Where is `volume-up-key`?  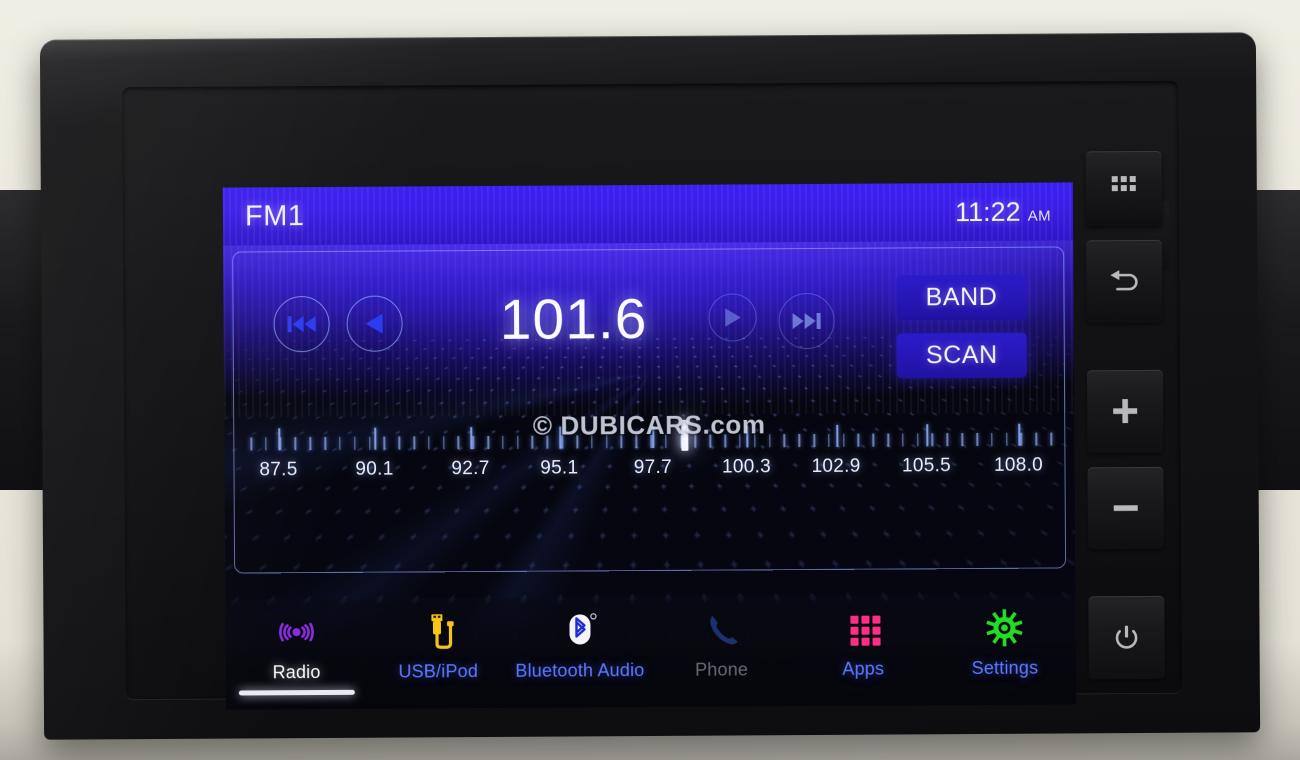
volume-up-key is located at coordinates (1125, 411).